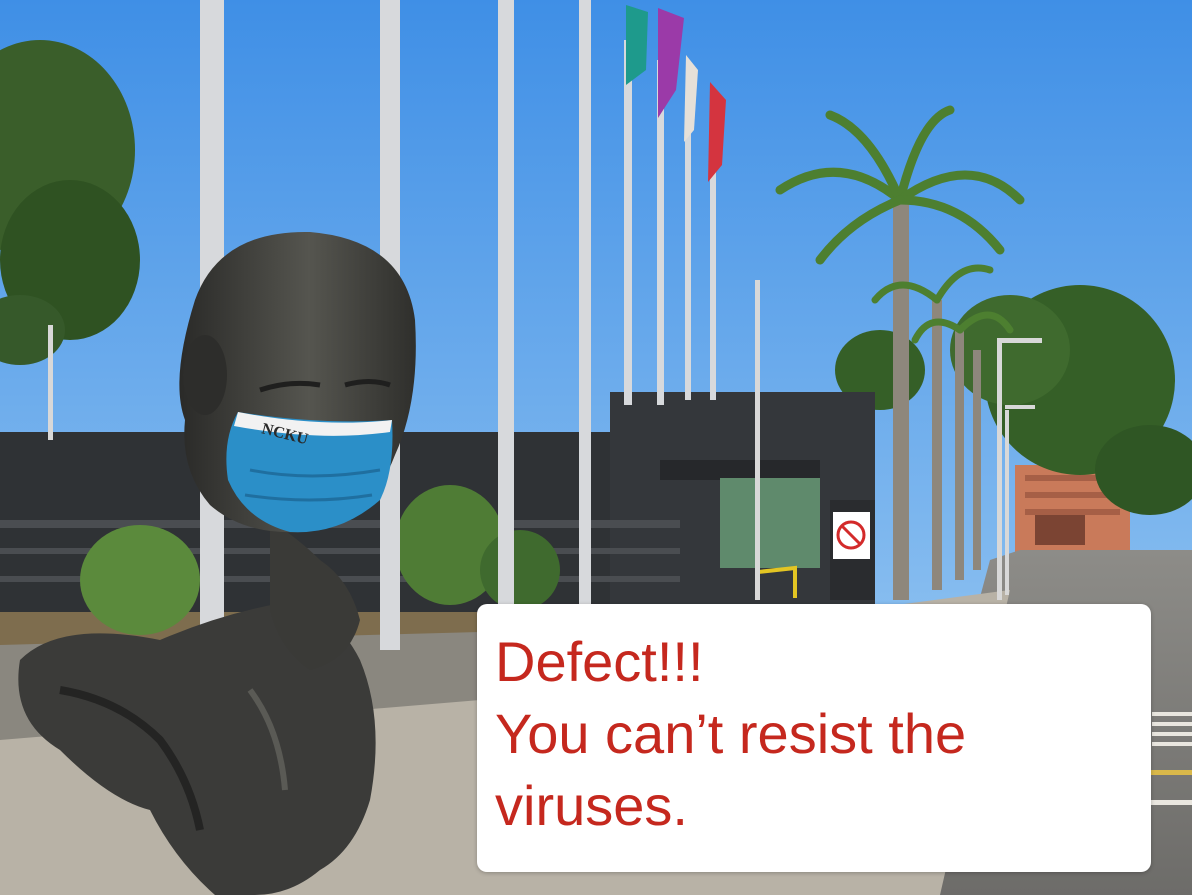  I want to click on caption-line-3: viruses., so click(591, 805).